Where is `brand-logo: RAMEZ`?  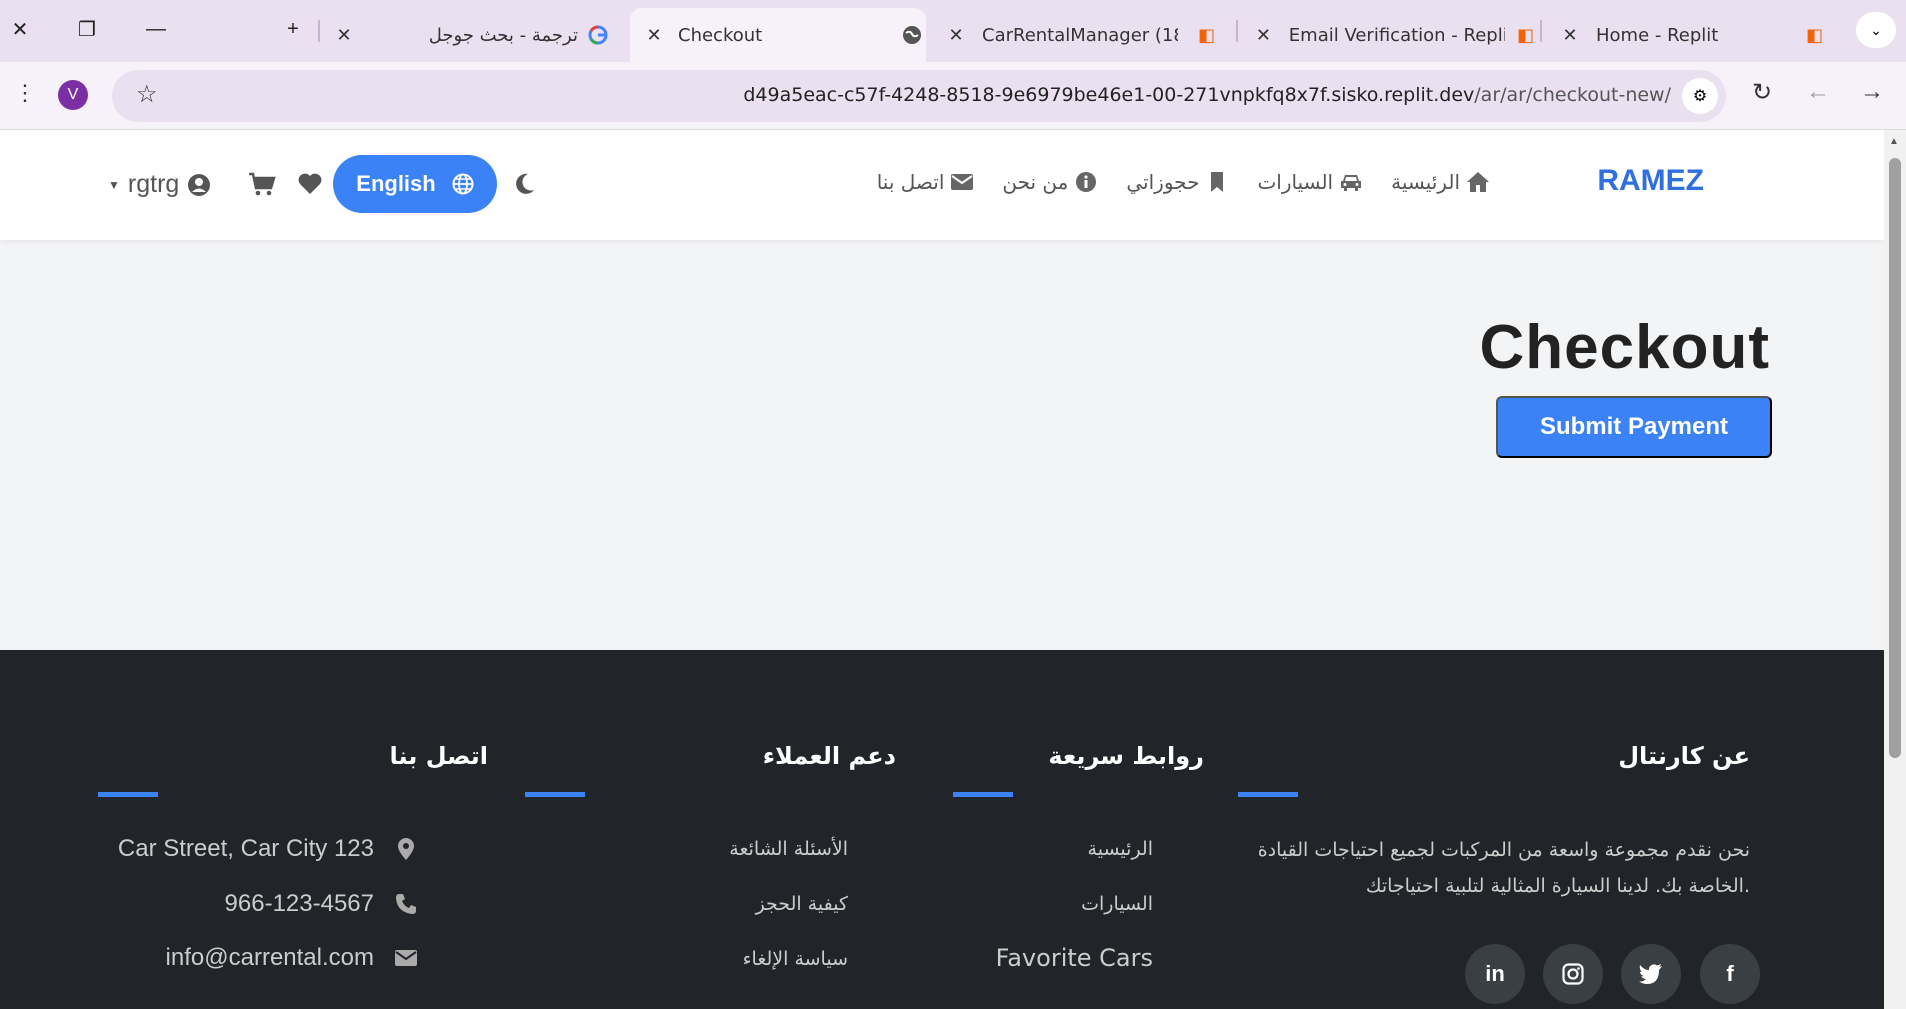
brand-logo: RAMEZ is located at coordinates (1650, 181).